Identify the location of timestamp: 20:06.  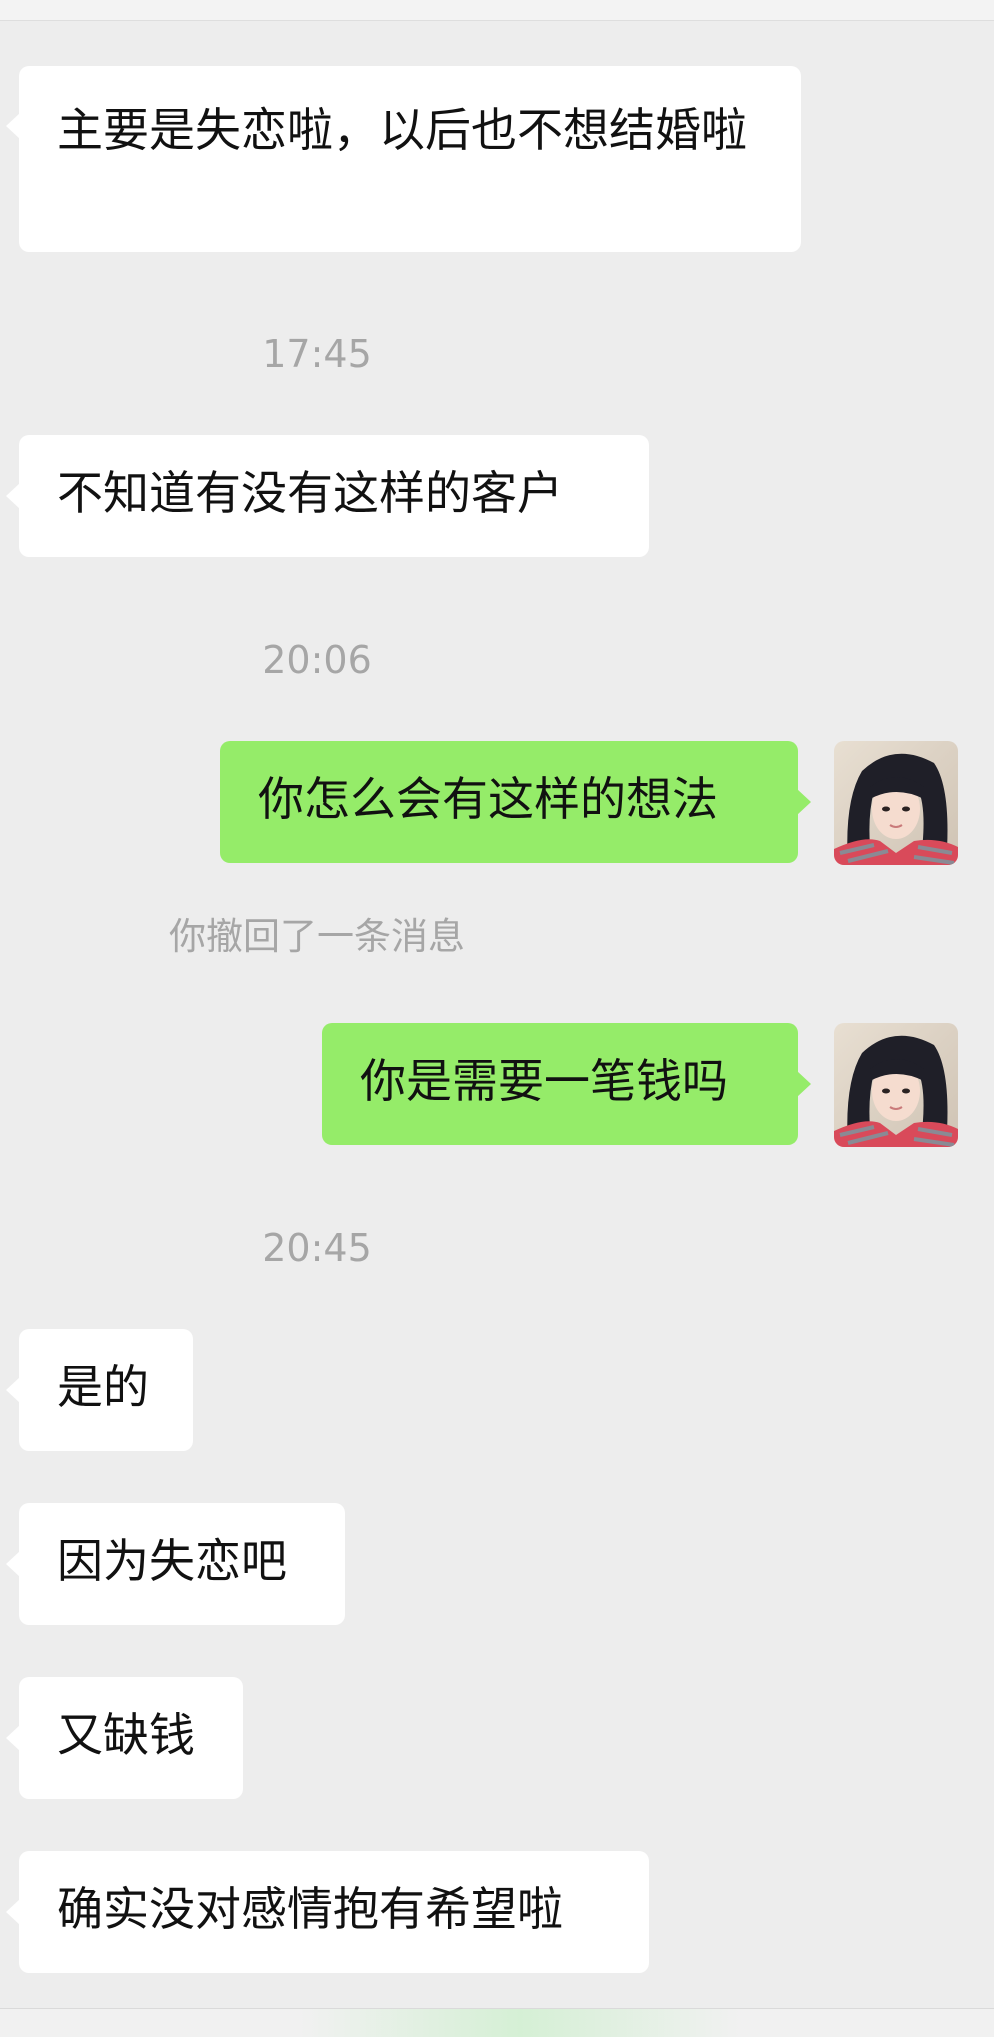
(317, 660).